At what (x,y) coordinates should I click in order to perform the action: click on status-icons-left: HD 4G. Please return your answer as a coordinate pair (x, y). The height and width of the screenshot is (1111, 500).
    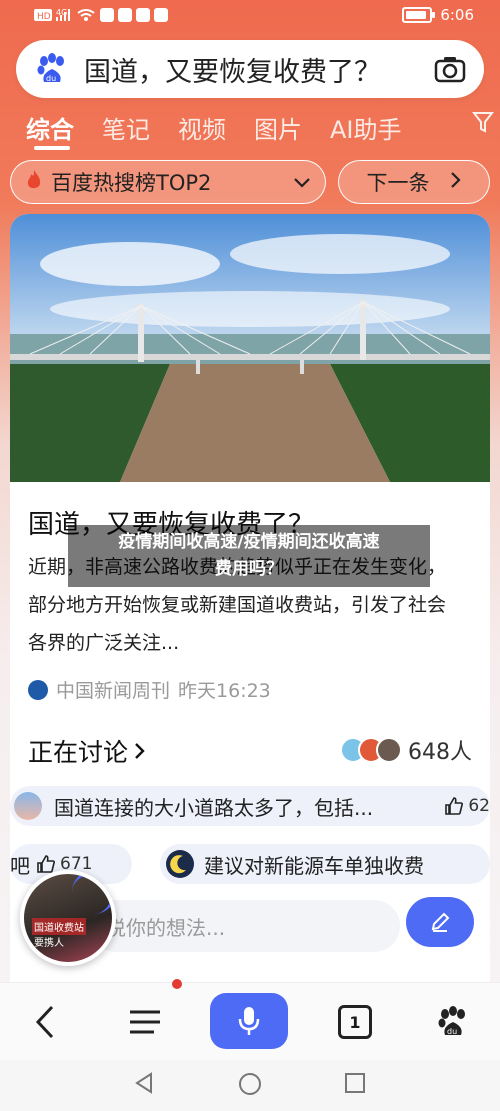
    Looking at the image, I should click on (104, 15).